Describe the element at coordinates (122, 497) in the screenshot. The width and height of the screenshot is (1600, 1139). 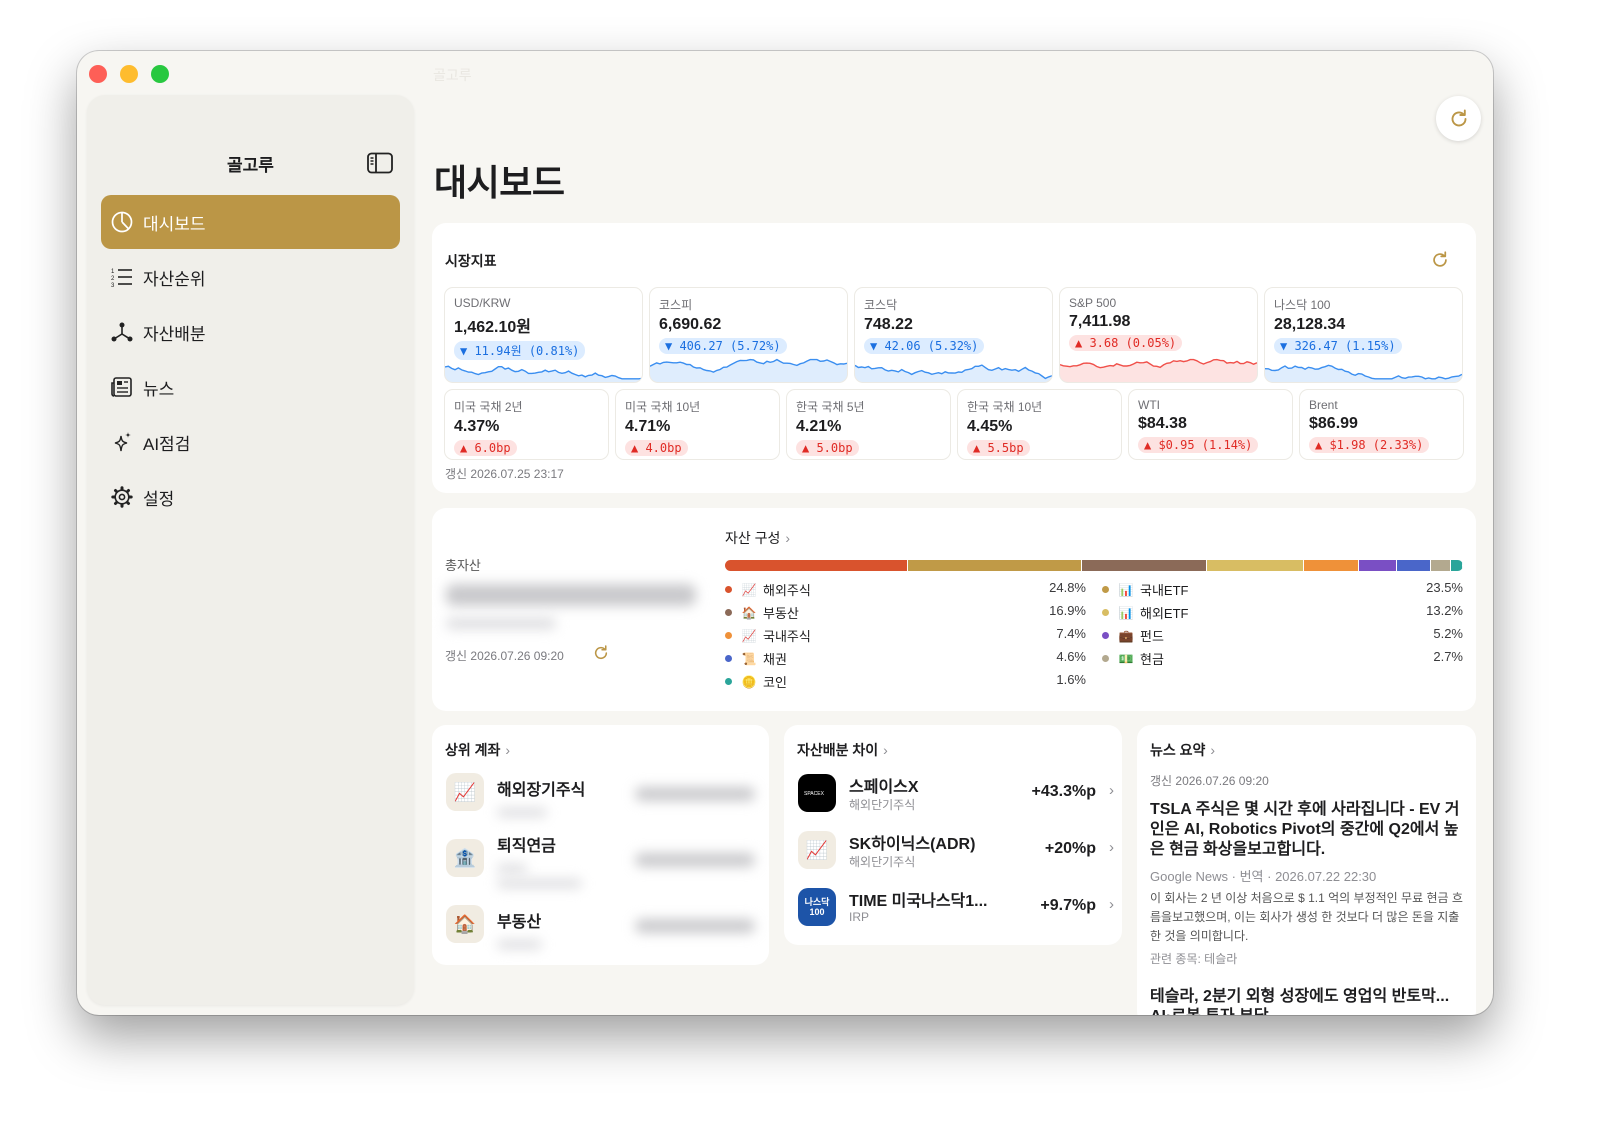
I see `gear-icon` at that location.